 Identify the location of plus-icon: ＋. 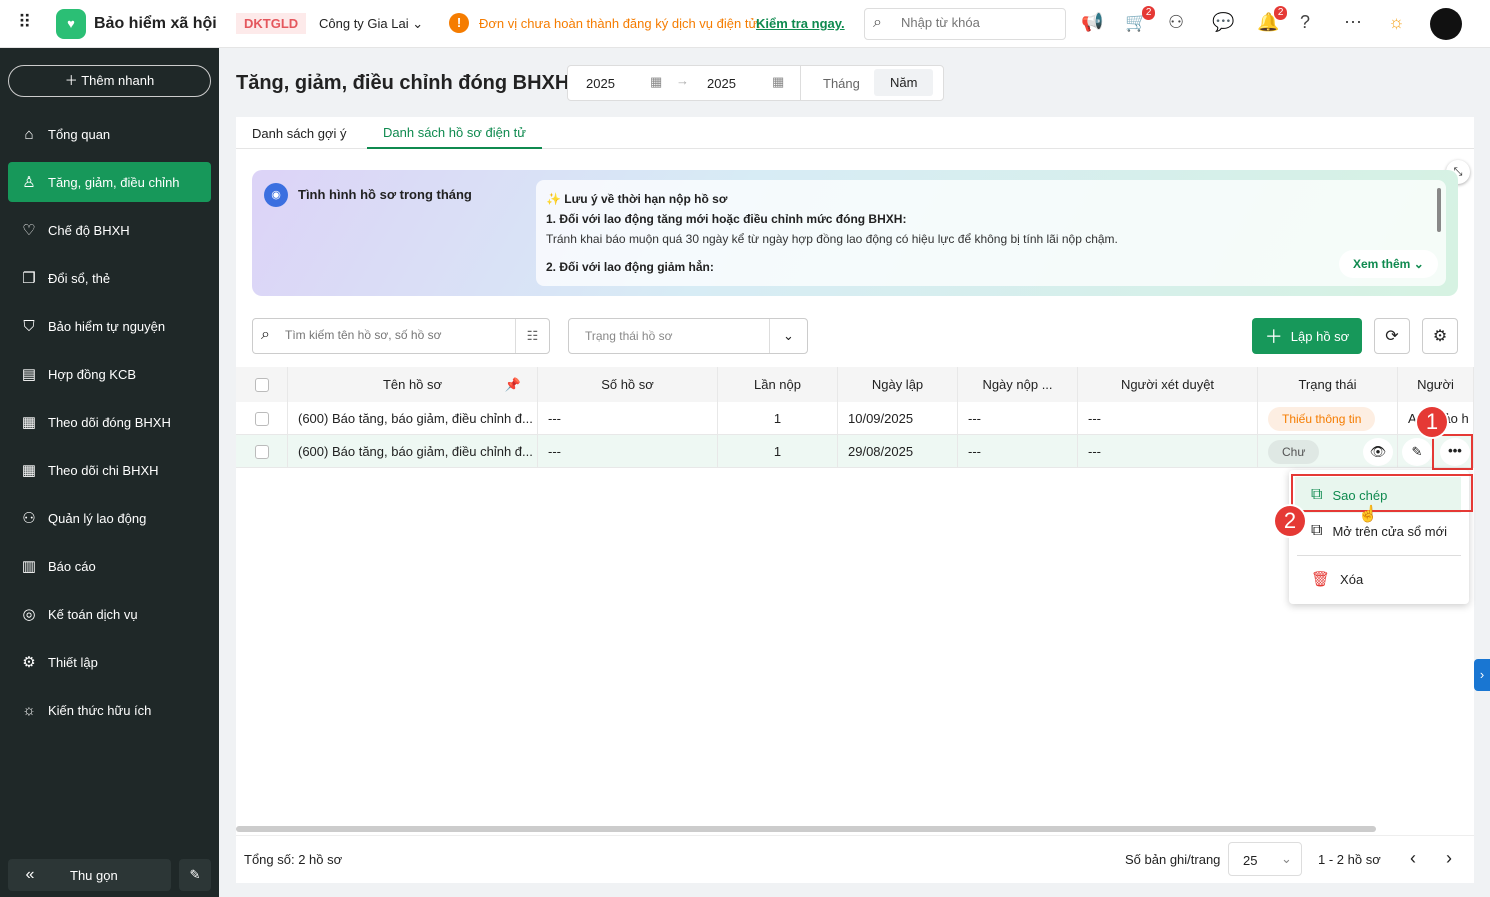
(73, 80).